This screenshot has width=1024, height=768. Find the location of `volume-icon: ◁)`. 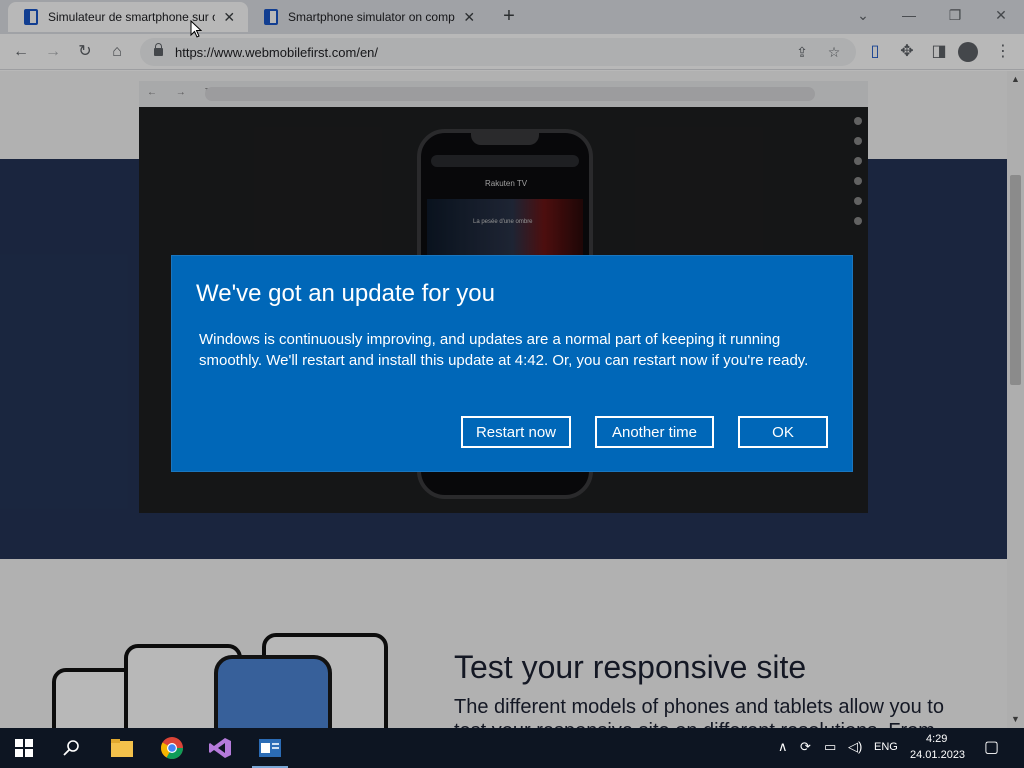

volume-icon: ◁) is located at coordinates (855, 747).